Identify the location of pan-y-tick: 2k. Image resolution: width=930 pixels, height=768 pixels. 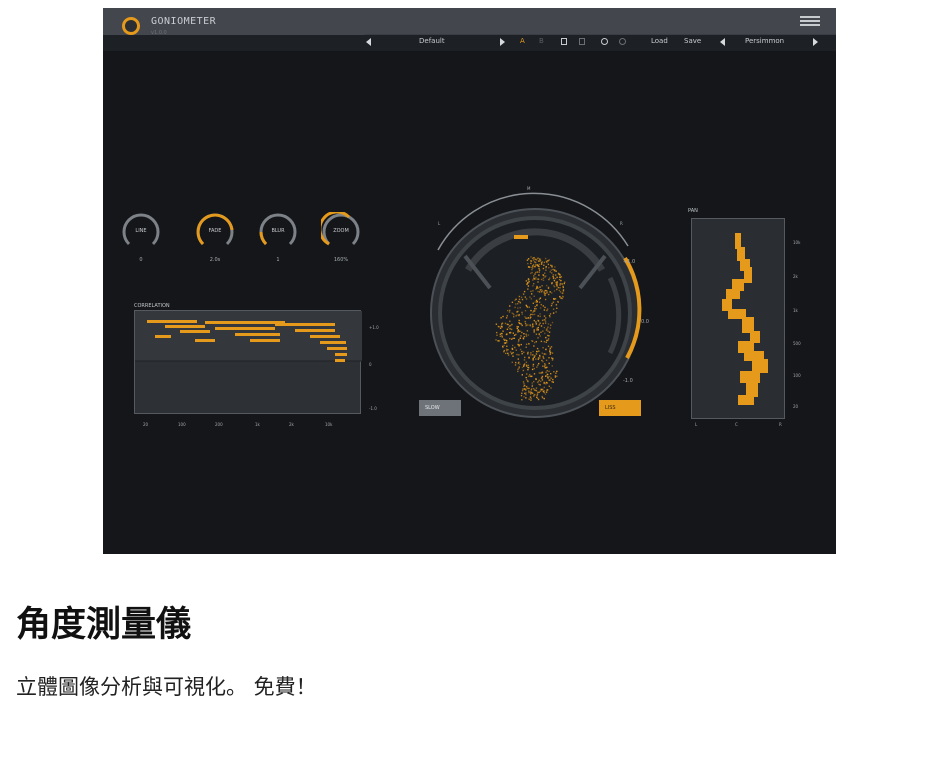
(795, 276).